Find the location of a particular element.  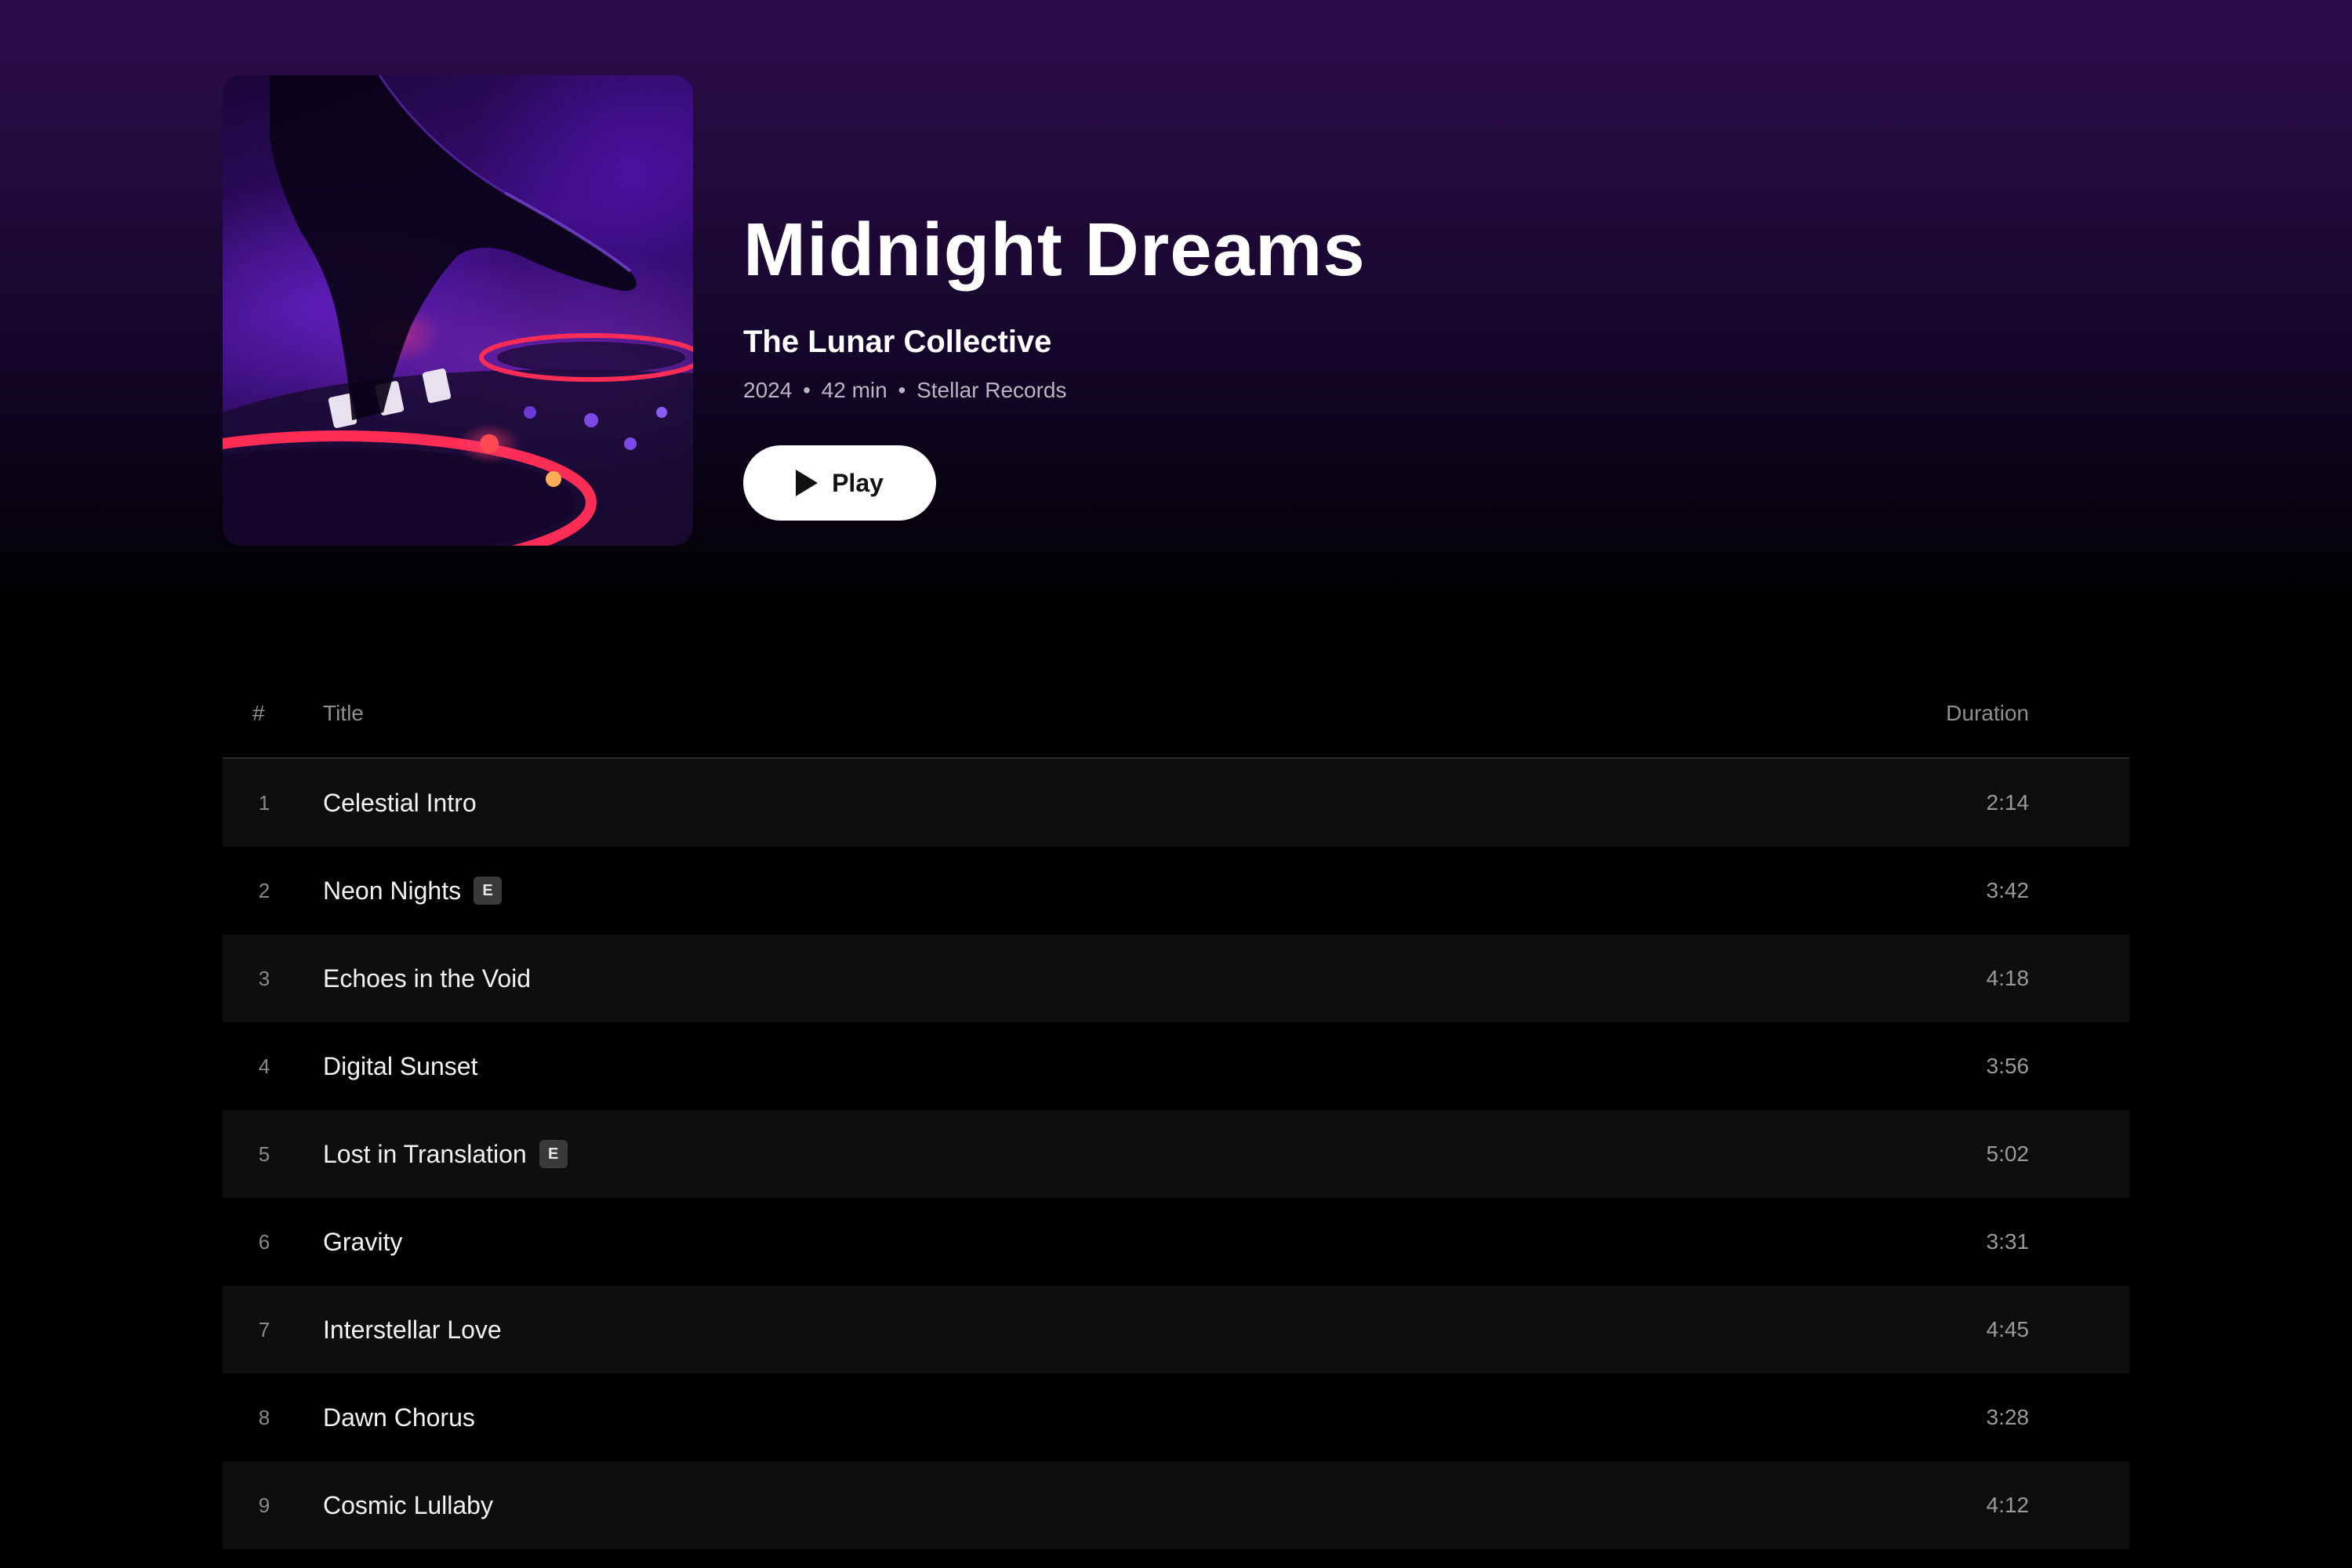

track-title-group: Digital Sunset is located at coordinates (400, 1066).